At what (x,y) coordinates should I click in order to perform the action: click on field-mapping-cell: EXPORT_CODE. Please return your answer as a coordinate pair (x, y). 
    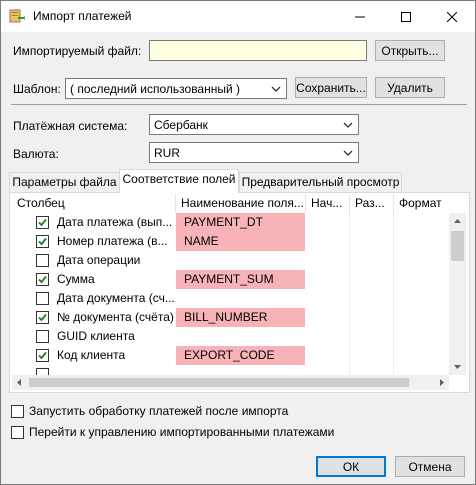
    Looking at the image, I should click on (240, 355).